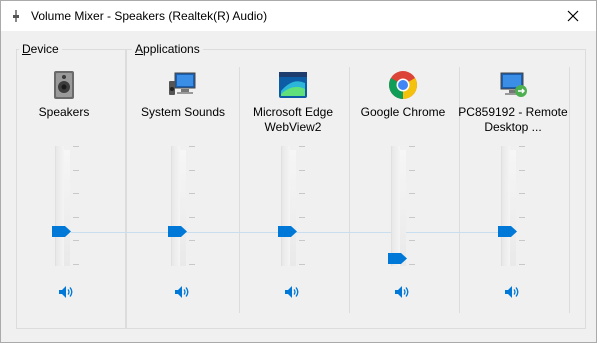 Image resolution: width=597 pixels, height=343 pixels. I want to click on speaker-icon, so click(64, 85).